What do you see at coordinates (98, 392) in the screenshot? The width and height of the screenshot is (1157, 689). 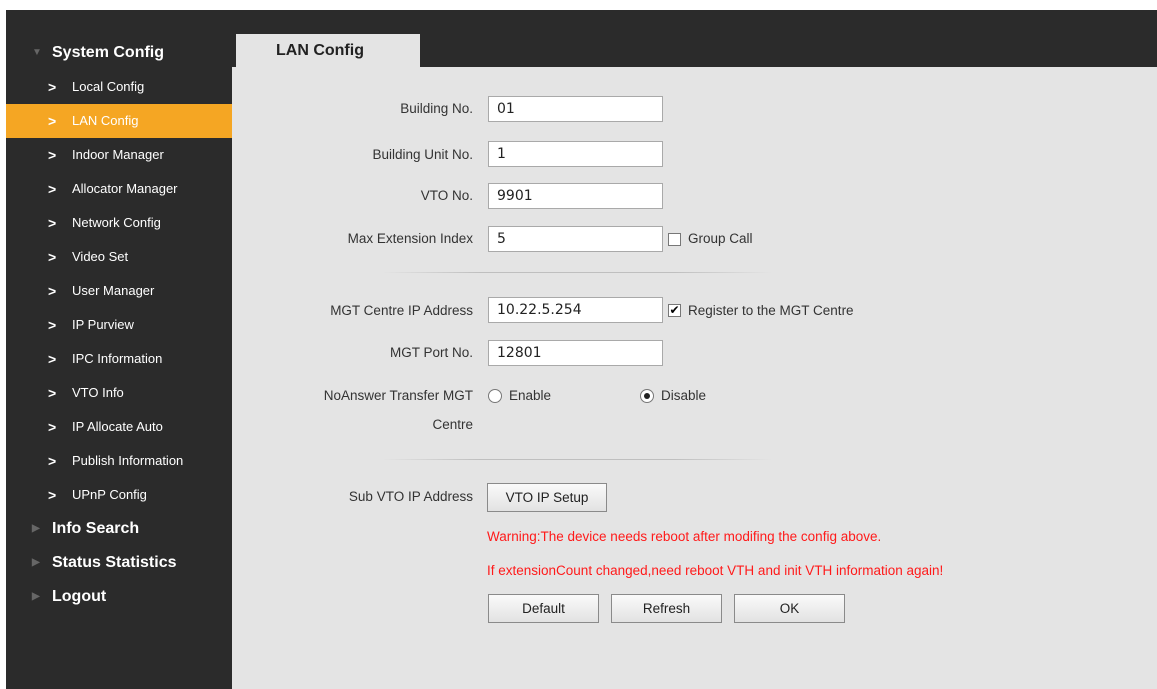 I see `sidebar-item-label: VTO Info` at bounding box center [98, 392].